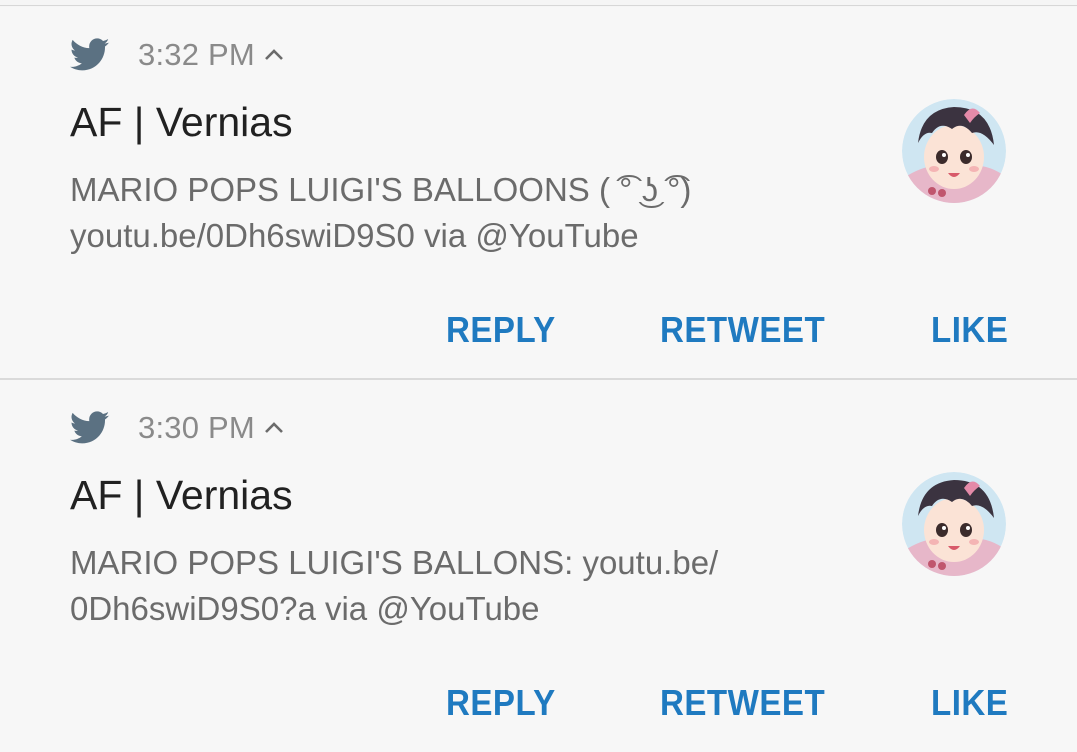 The height and width of the screenshot is (752, 1077). Describe the element at coordinates (394, 562) in the screenshot. I see `notification-body-line: MARIO POPS LUIGI'S BALLONS: youtu.be/` at that location.